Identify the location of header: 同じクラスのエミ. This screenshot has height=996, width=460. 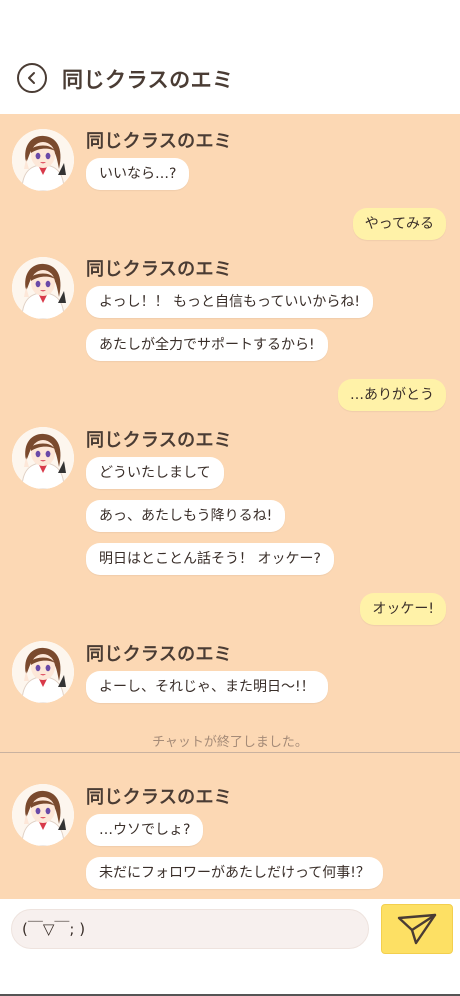
(230, 57).